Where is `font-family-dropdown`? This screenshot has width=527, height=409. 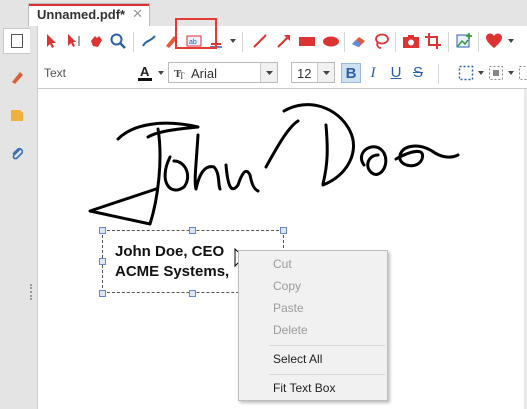
font-family-dropdown is located at coordinates (268, 72).